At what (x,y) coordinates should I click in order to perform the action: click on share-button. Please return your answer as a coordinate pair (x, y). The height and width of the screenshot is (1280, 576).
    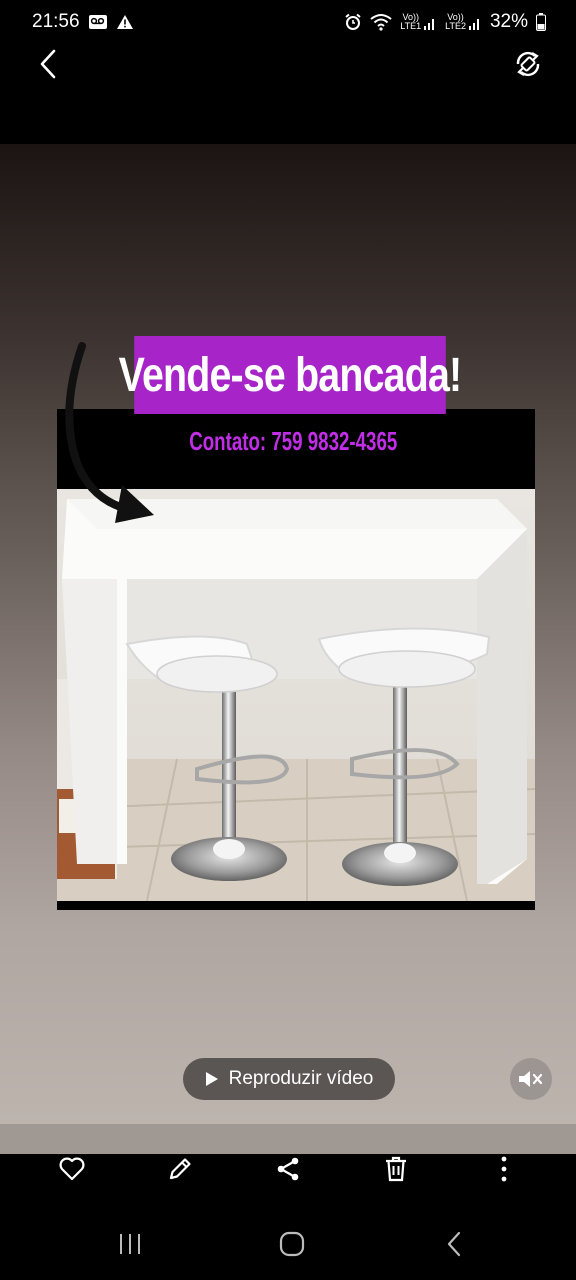
    Looking at the image, I should click on (288, 1169).